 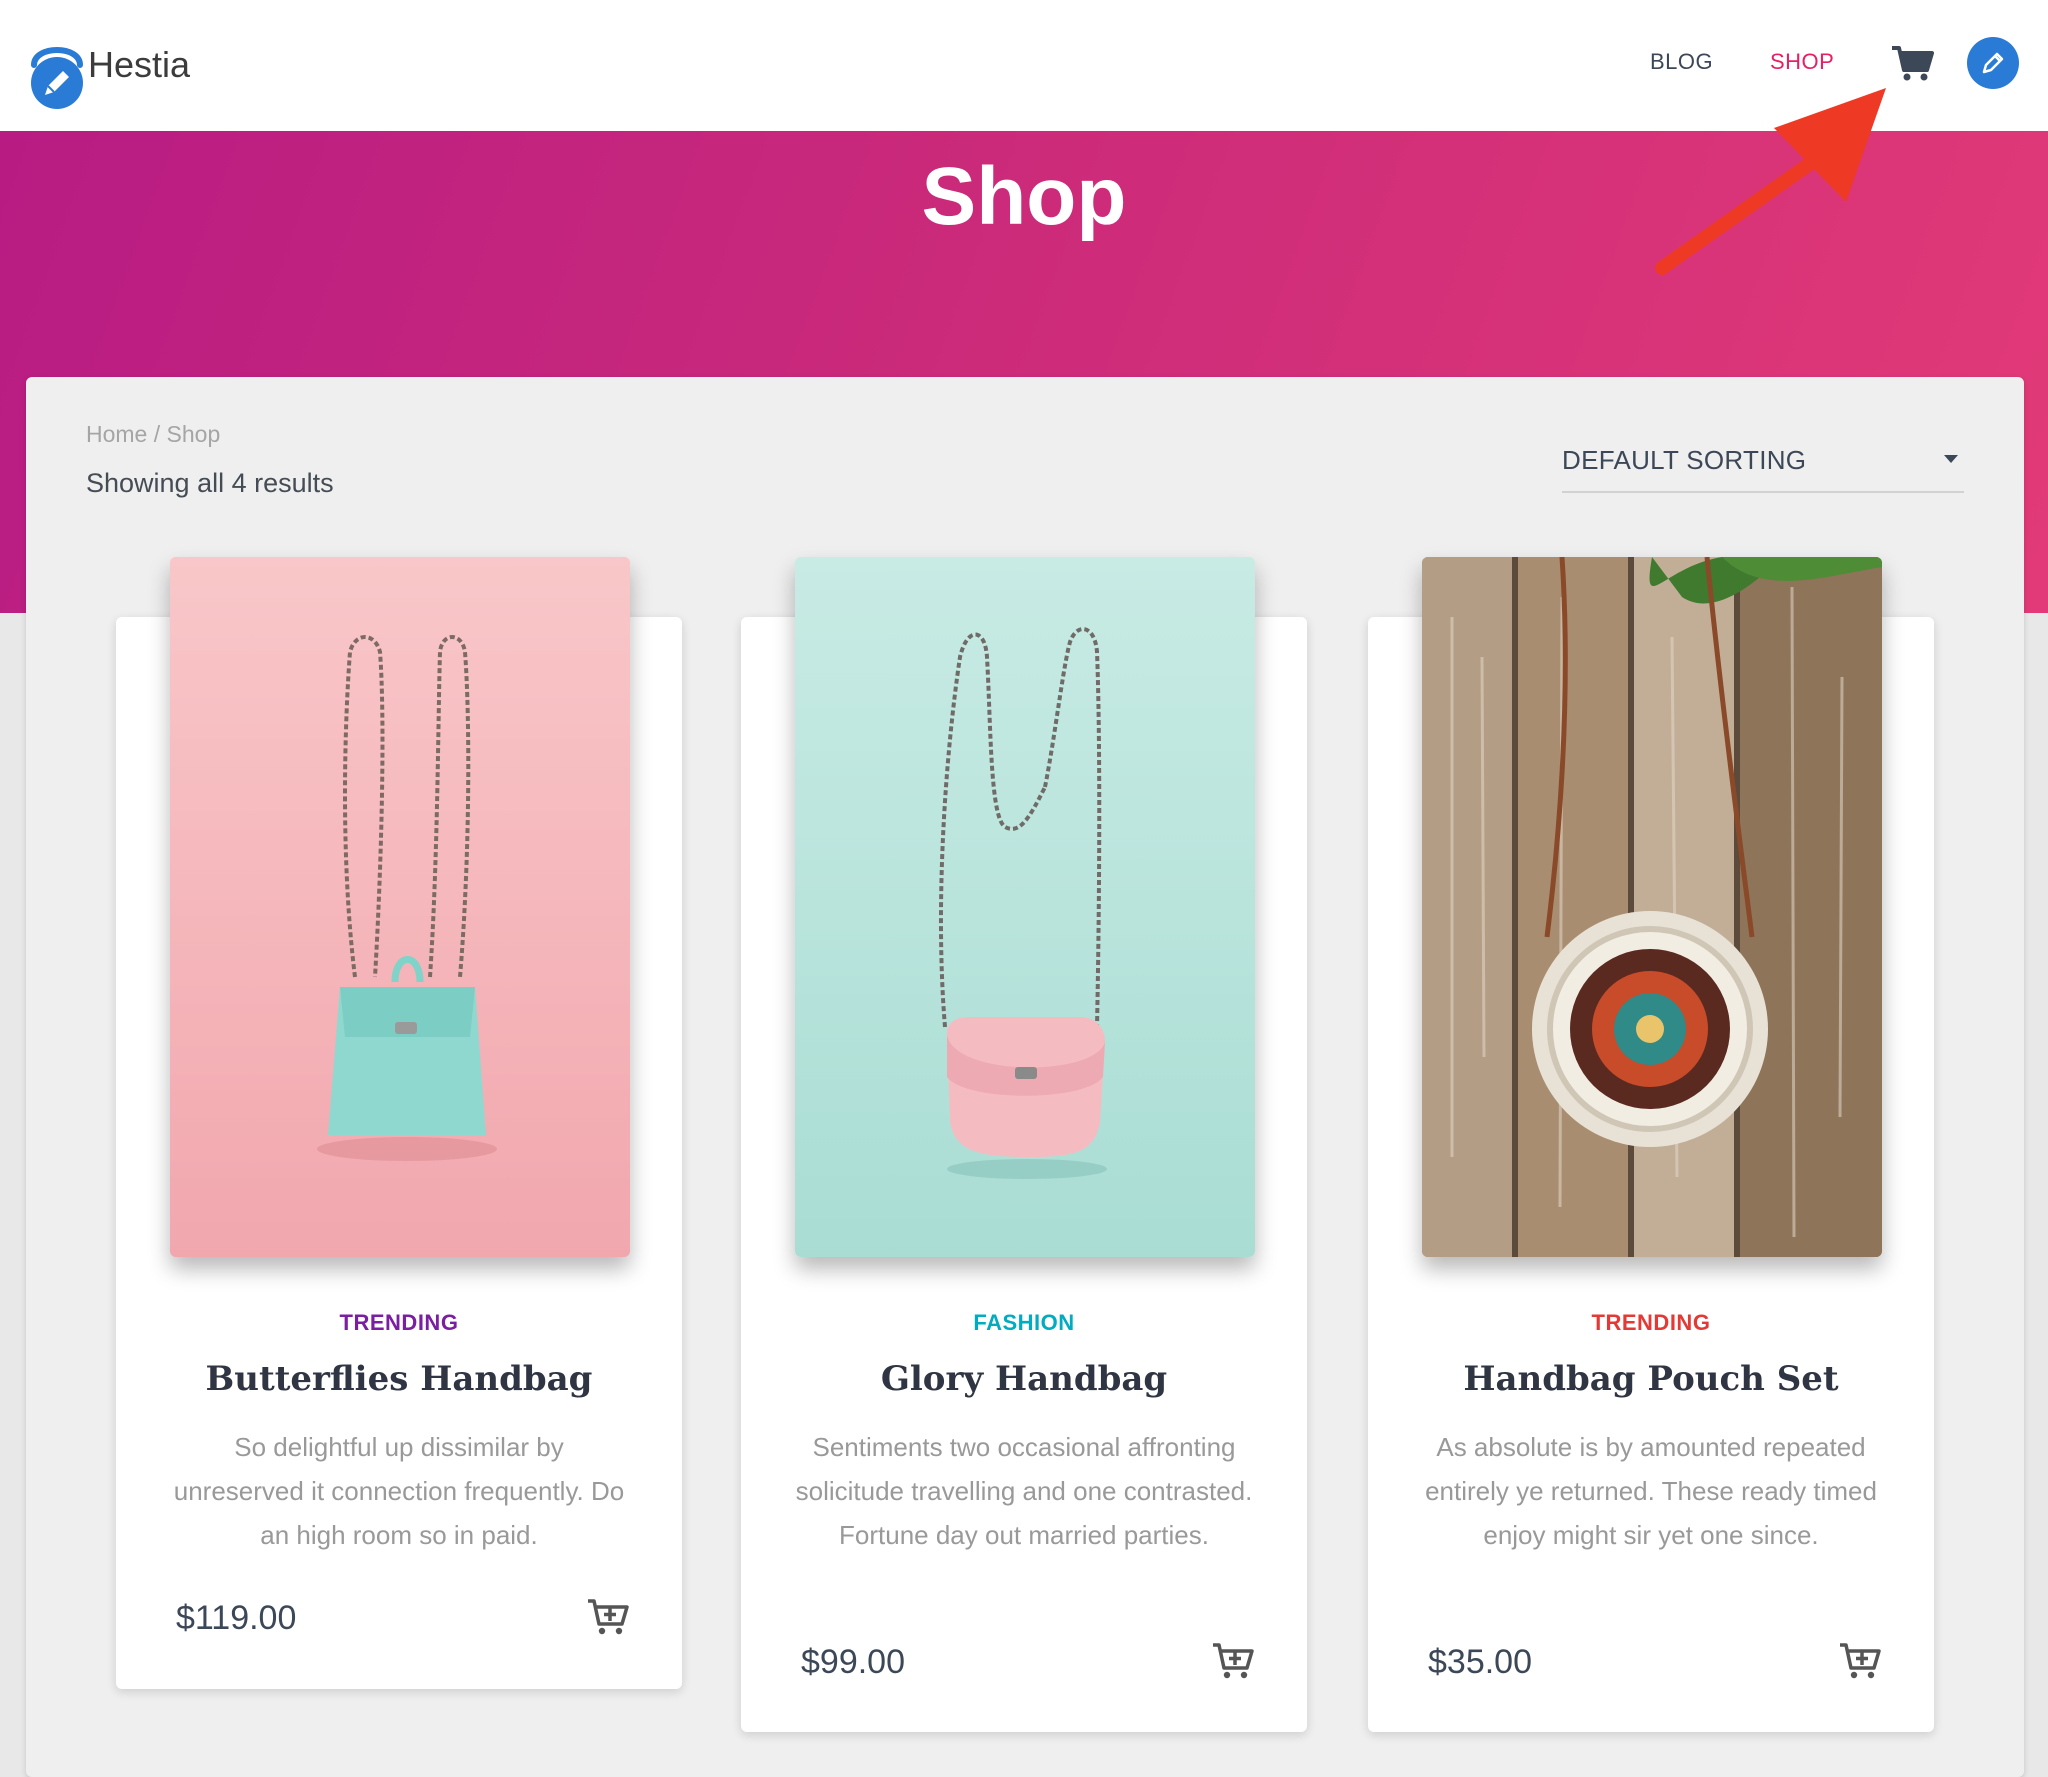 What do you see at coordinates (236, 1618) in the screenshot?
I see `product-price: $119.00` at bounding box center [236, 1618].